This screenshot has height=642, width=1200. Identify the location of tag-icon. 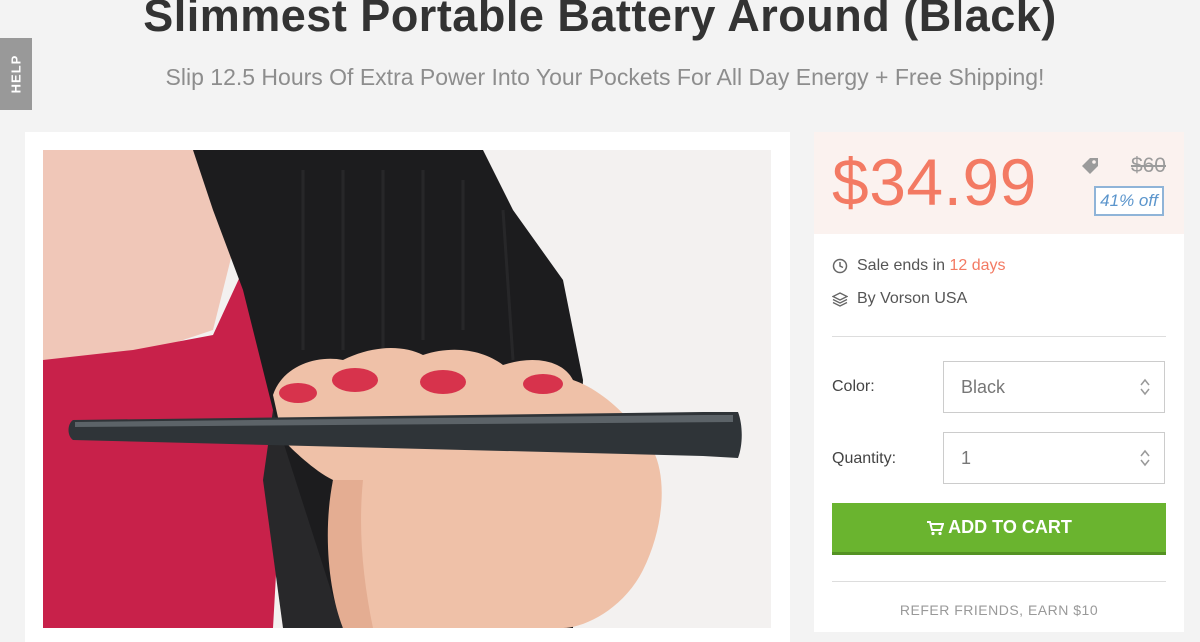
(1090, 166).